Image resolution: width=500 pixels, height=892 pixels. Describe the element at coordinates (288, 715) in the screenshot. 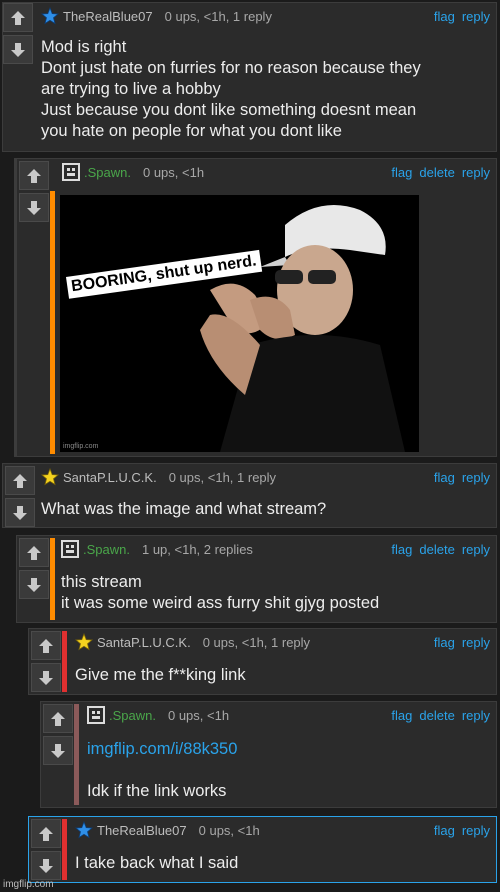

I see `comment-header: .Spawn. 0 ups, <1h flag delete reply` at that location.